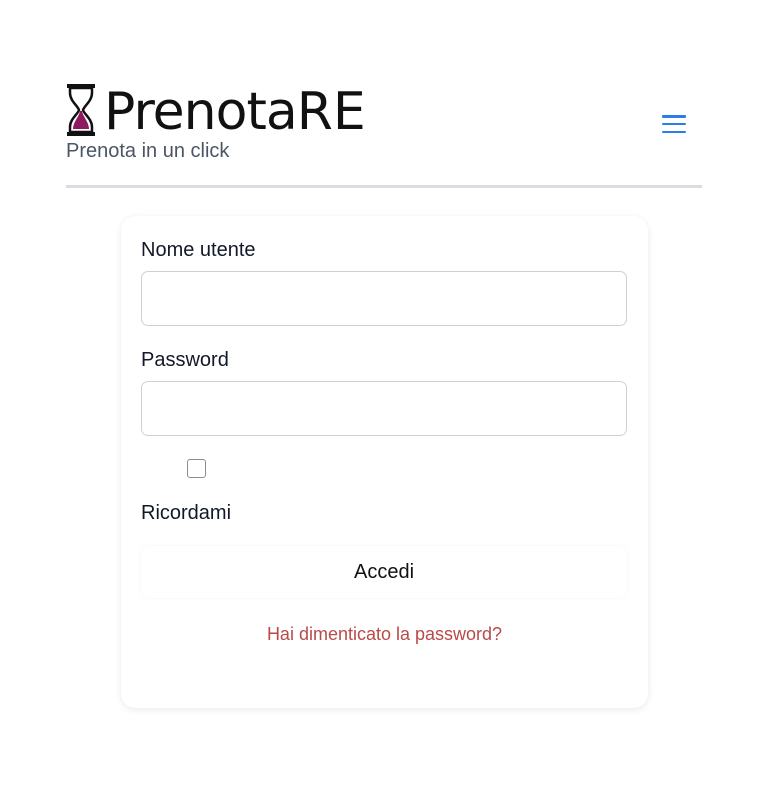  Describe the element at coordinates (331, 112) in the screenshot. I see `brand-name-suffix: RE` at that location.